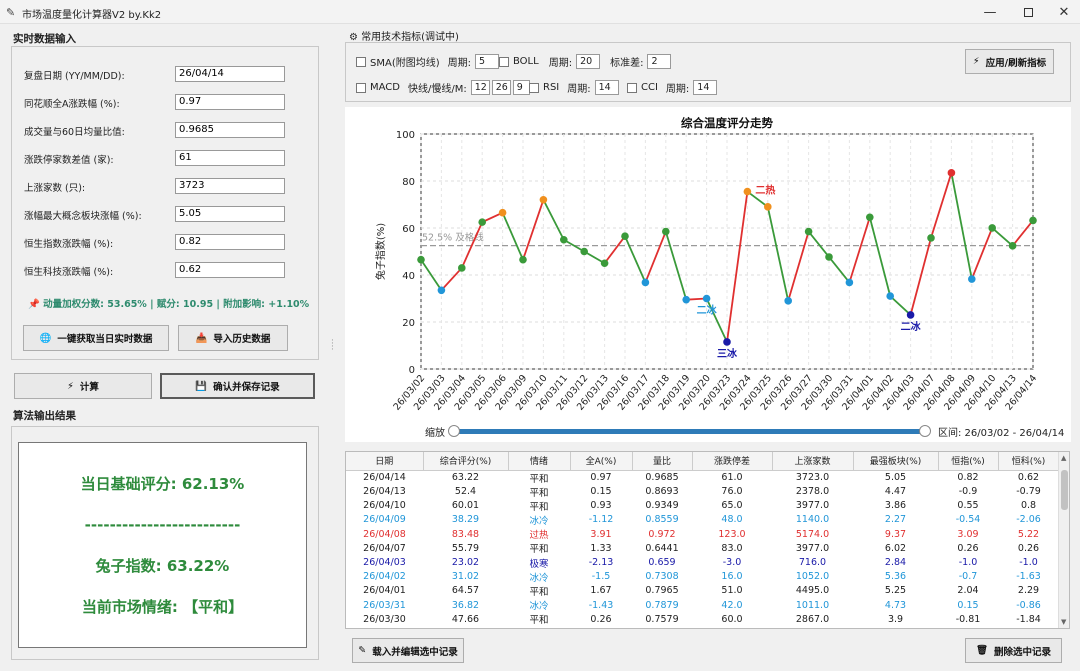  Describe the element at coordinates (230, 130) in the screenshot. I see `field-input-2: 0.9685` at that location.